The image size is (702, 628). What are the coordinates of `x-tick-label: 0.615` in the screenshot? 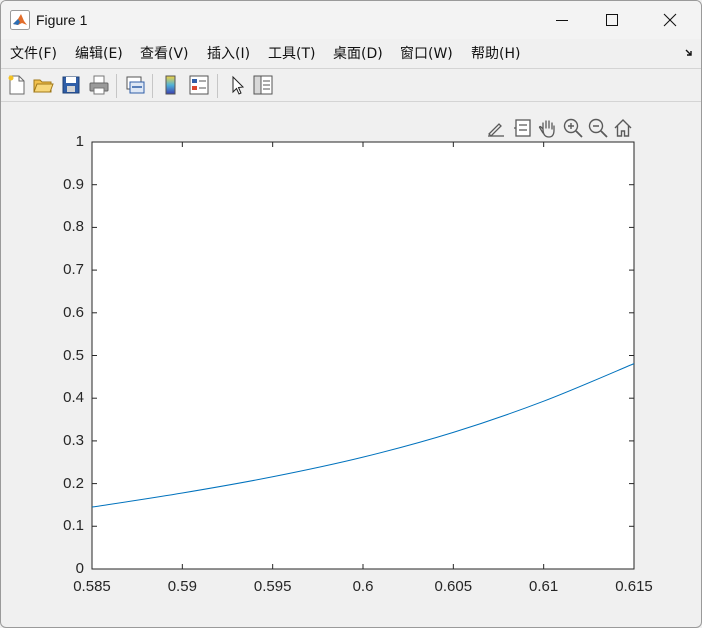 It's located at (634, 586).